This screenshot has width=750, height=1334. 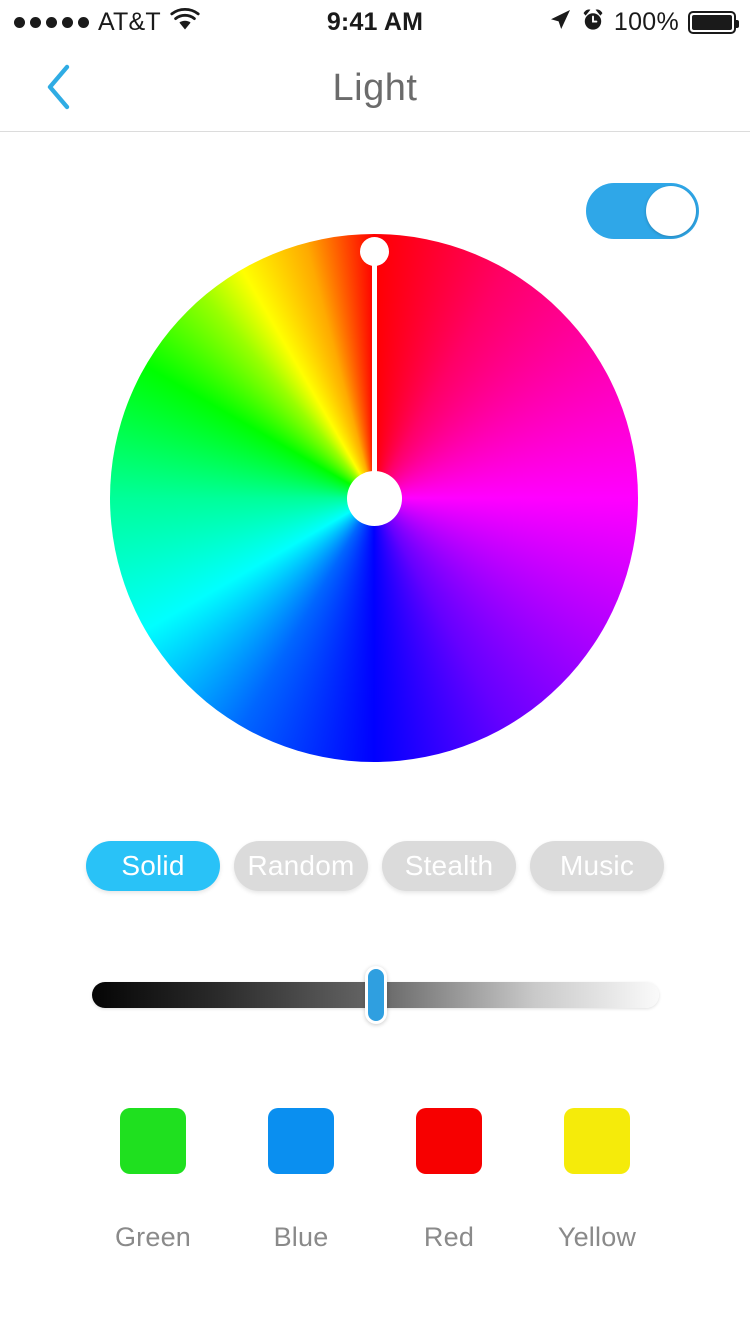 What do you see at coordinates (374, 251) in the screenshot?
I see `hue-selector-handle` at bounding box center [374, 251].